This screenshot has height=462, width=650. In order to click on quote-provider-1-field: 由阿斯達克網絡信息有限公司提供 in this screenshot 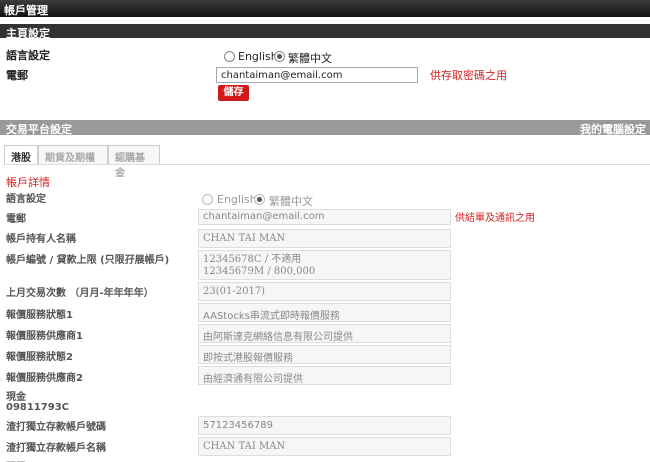, I will do `click(324, 333)`.